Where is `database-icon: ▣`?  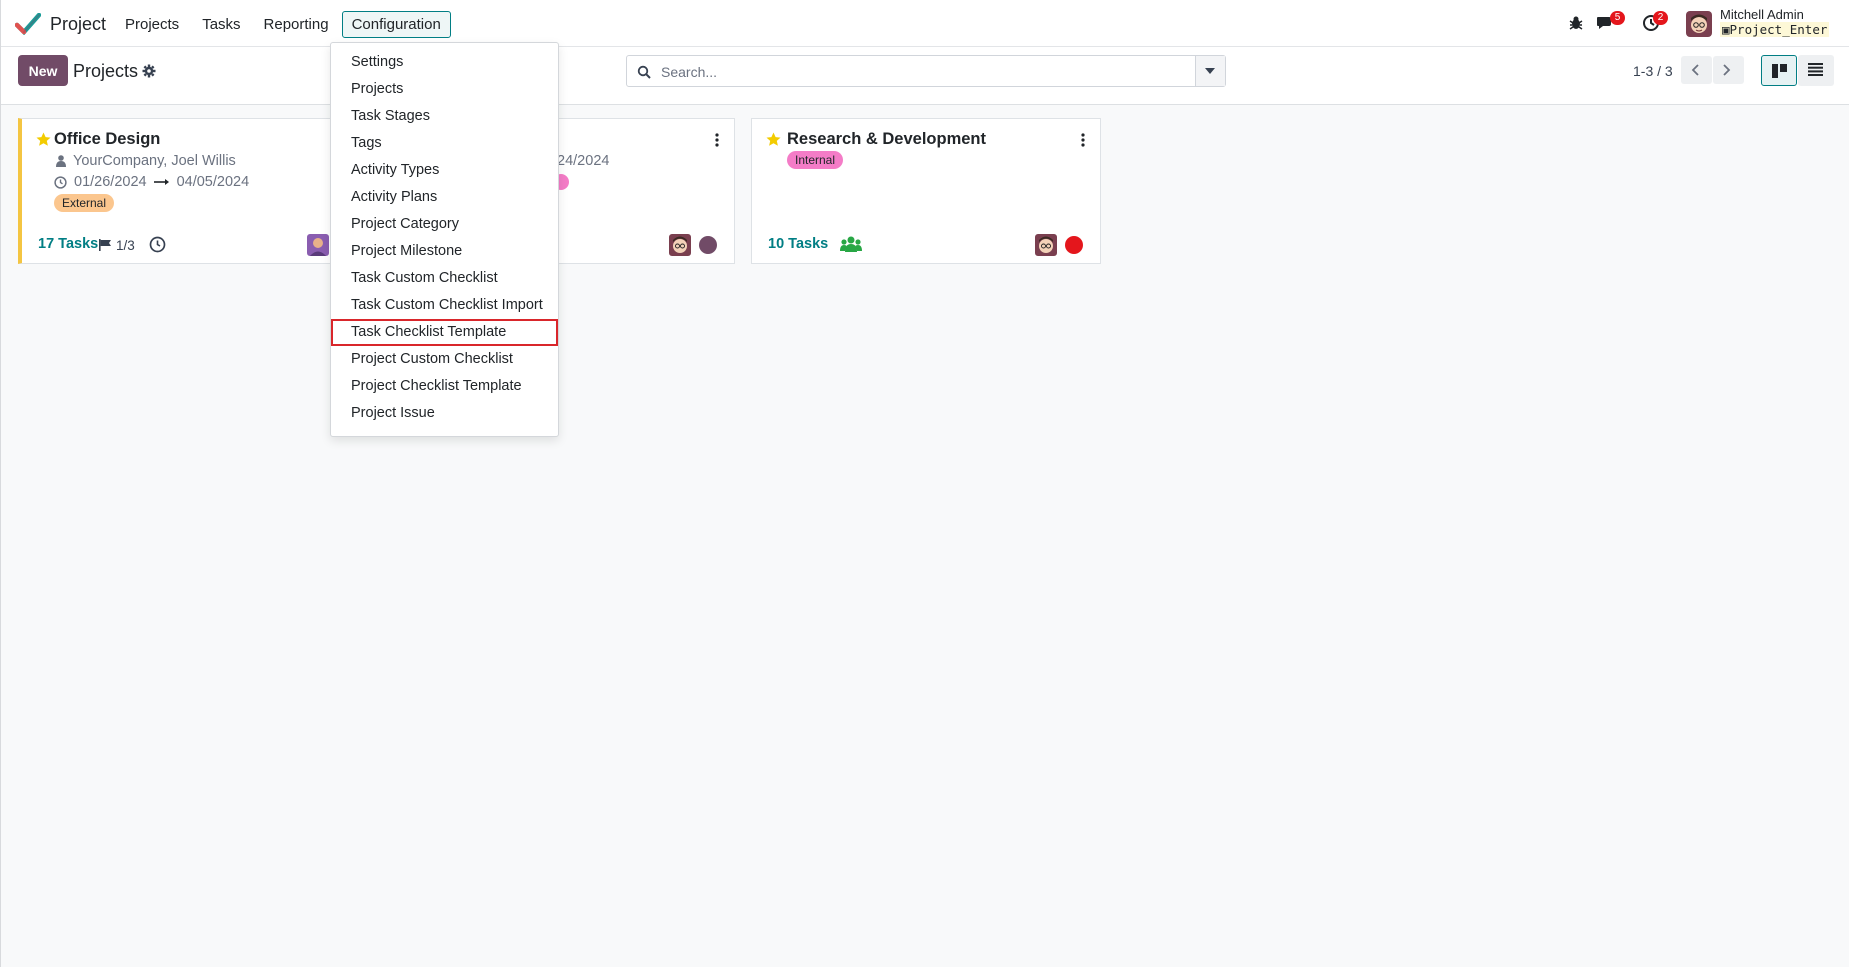 database-icon: ▣ is located at coordinates (1726, 29).